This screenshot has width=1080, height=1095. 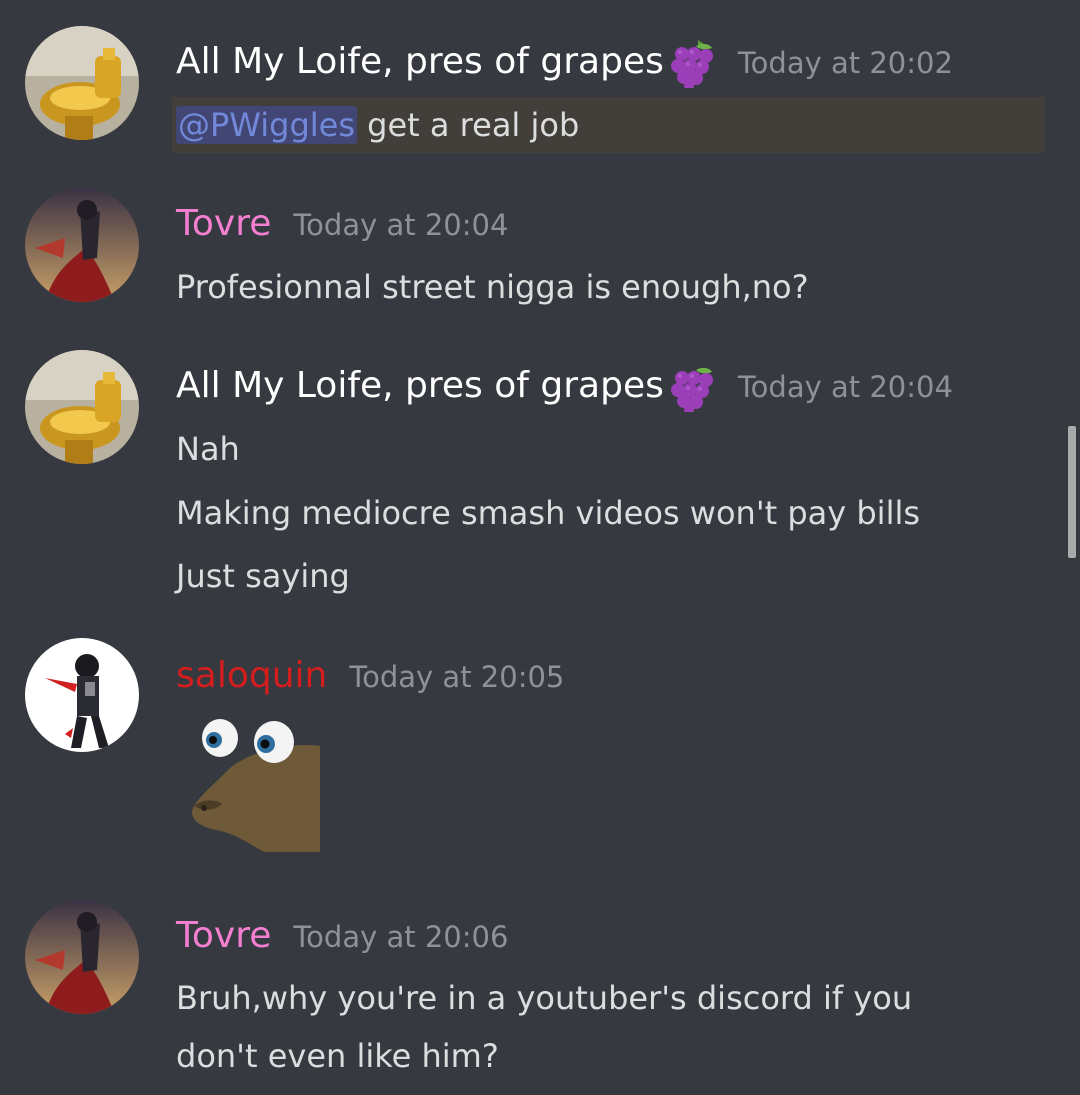 What do you see at coordinates (263, 576) in the screenshot?
I see `message-text: Just saying` at bounding box center [263, 576].